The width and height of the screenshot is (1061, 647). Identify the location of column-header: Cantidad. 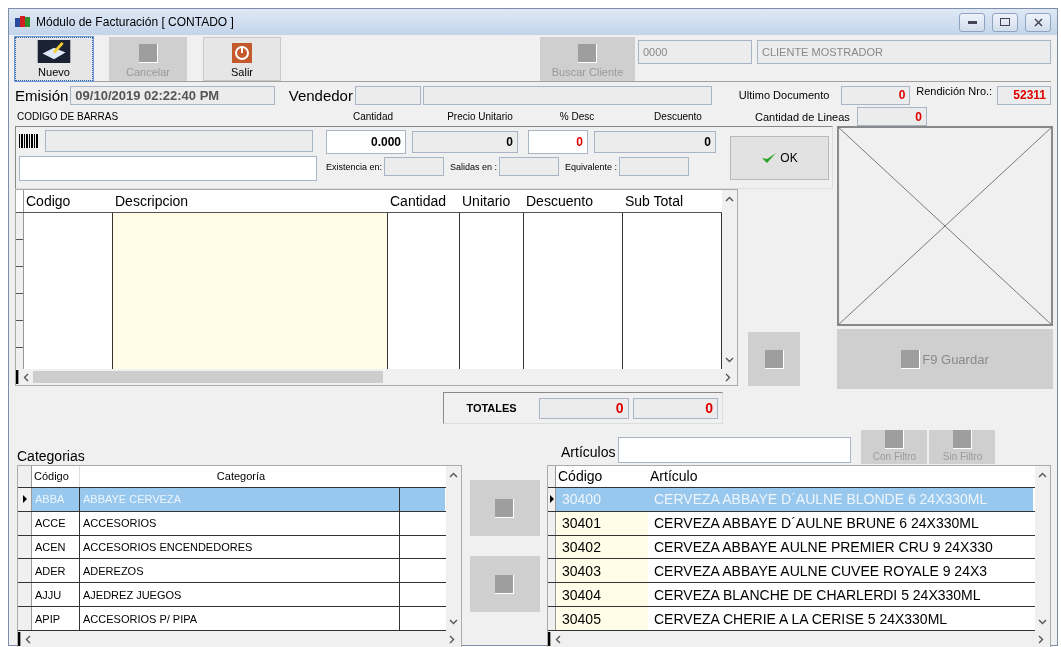
(424, 201).